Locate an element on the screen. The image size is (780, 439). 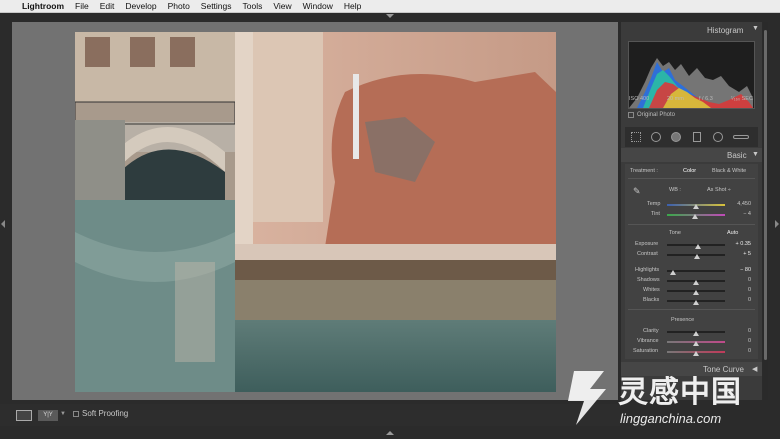
menu-window: Window is located at coordinates (318, 6).